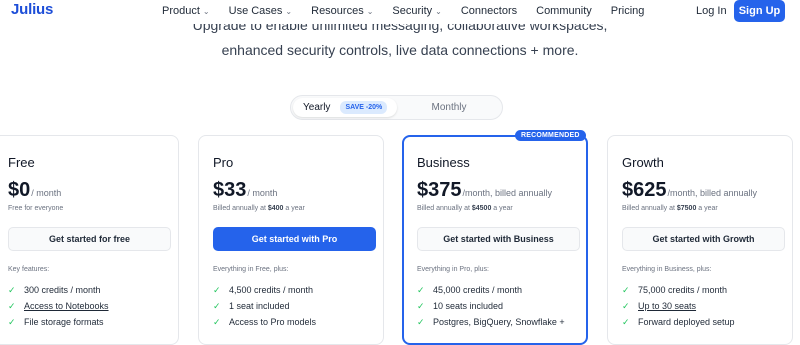 Image resolution: width=800 pixels, height=345 pixels. What do you see at coordinates (703, 239) in the screenshot?
I see `get-started-growth-button: Get started with Growth` at bounding box center [703, 239].